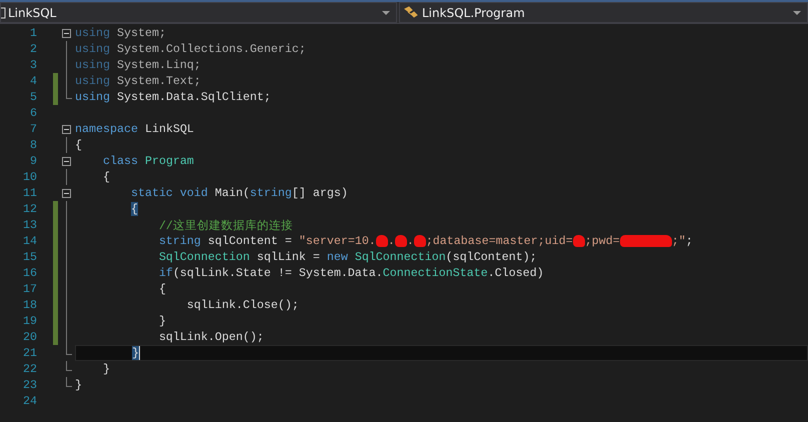 The height and width of the screenshot is (422, 808). I want to click on line-number: 8, so click(33, 145).